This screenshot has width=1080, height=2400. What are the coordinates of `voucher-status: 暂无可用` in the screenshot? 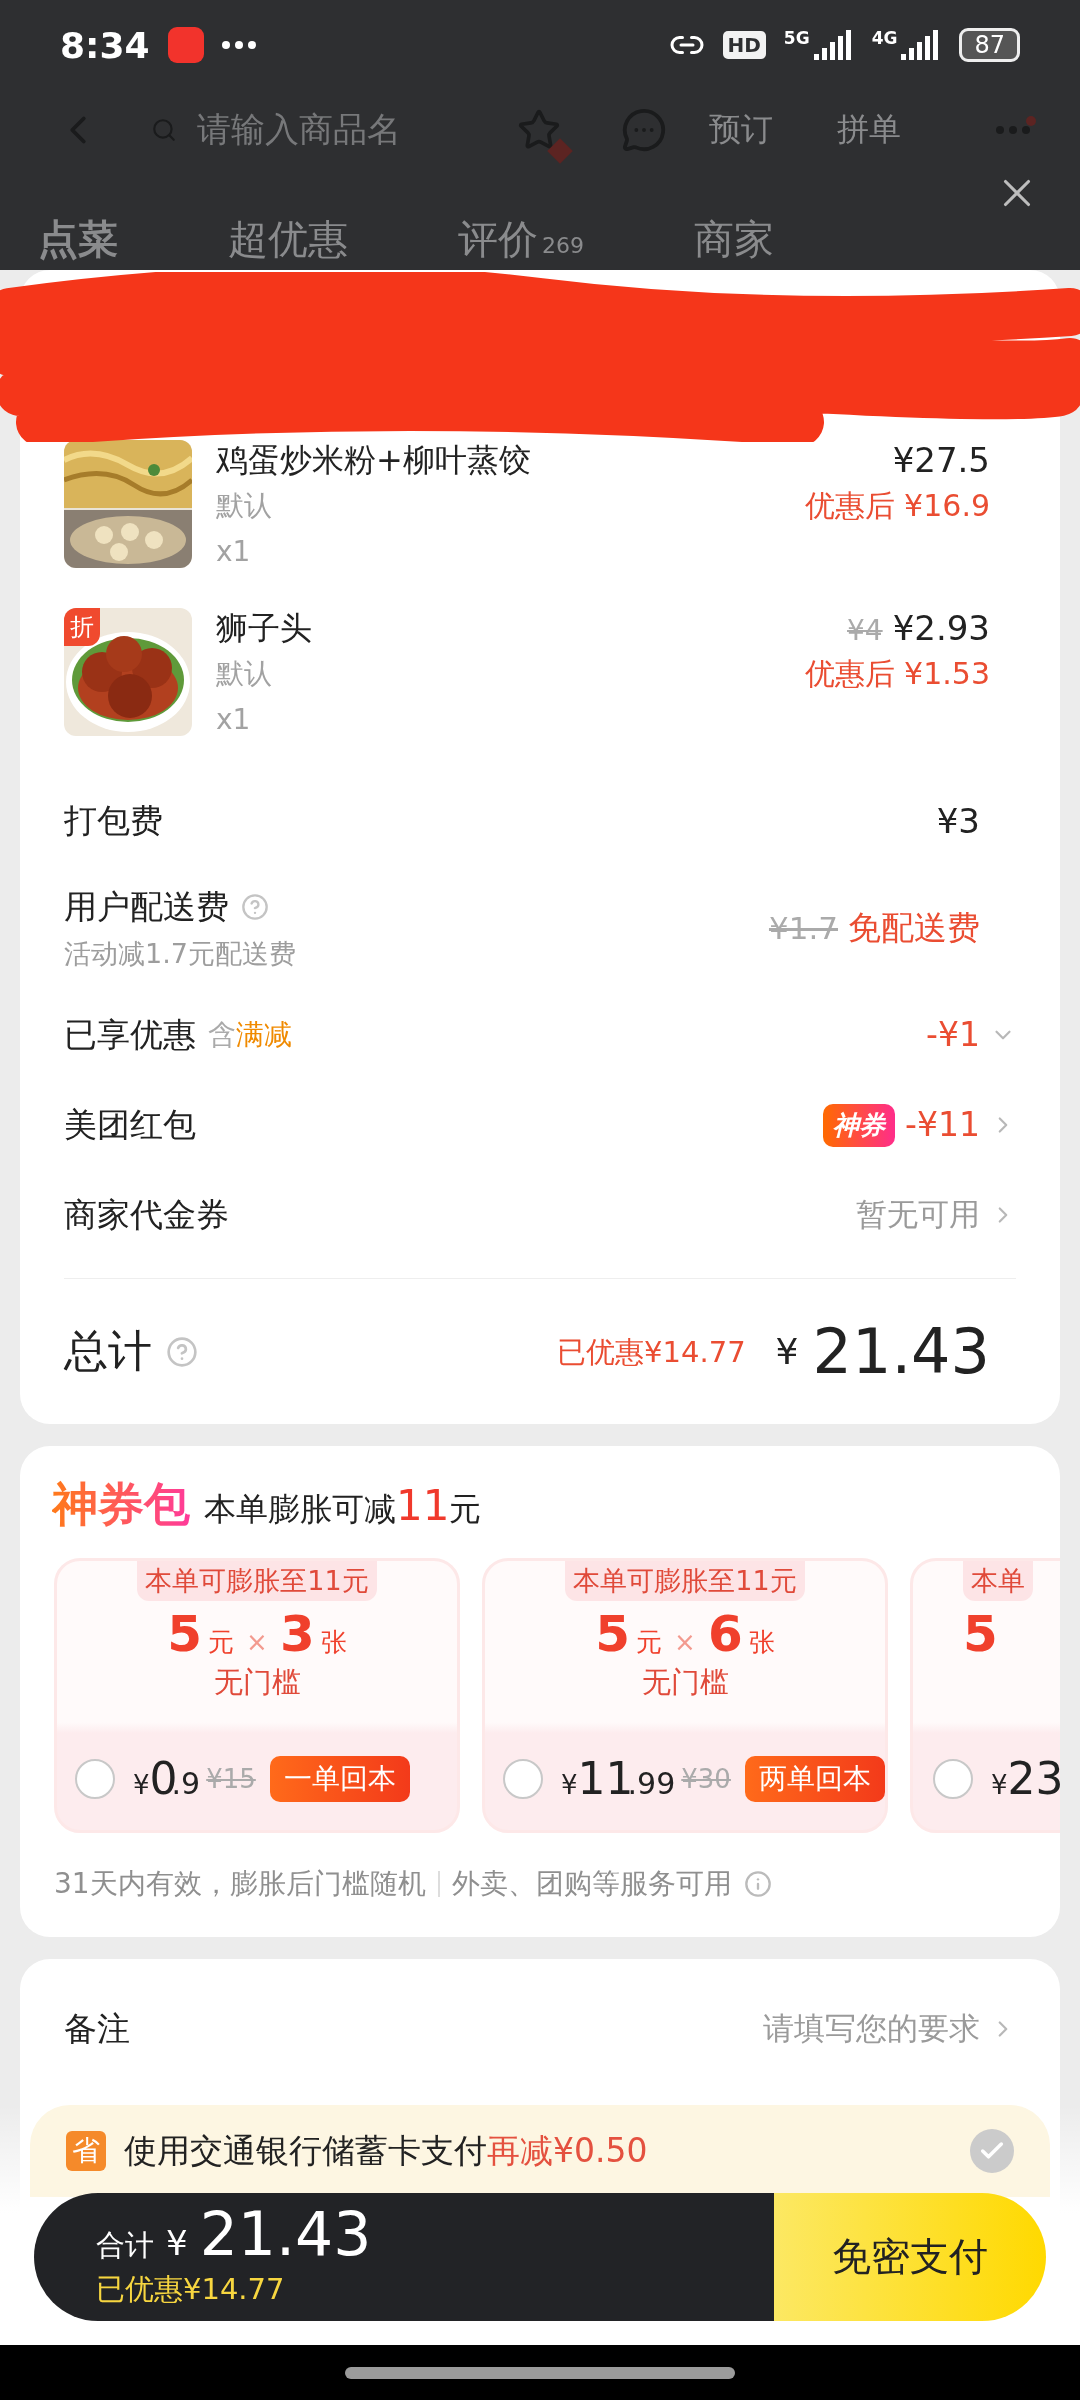 It's located at (918, 1214).